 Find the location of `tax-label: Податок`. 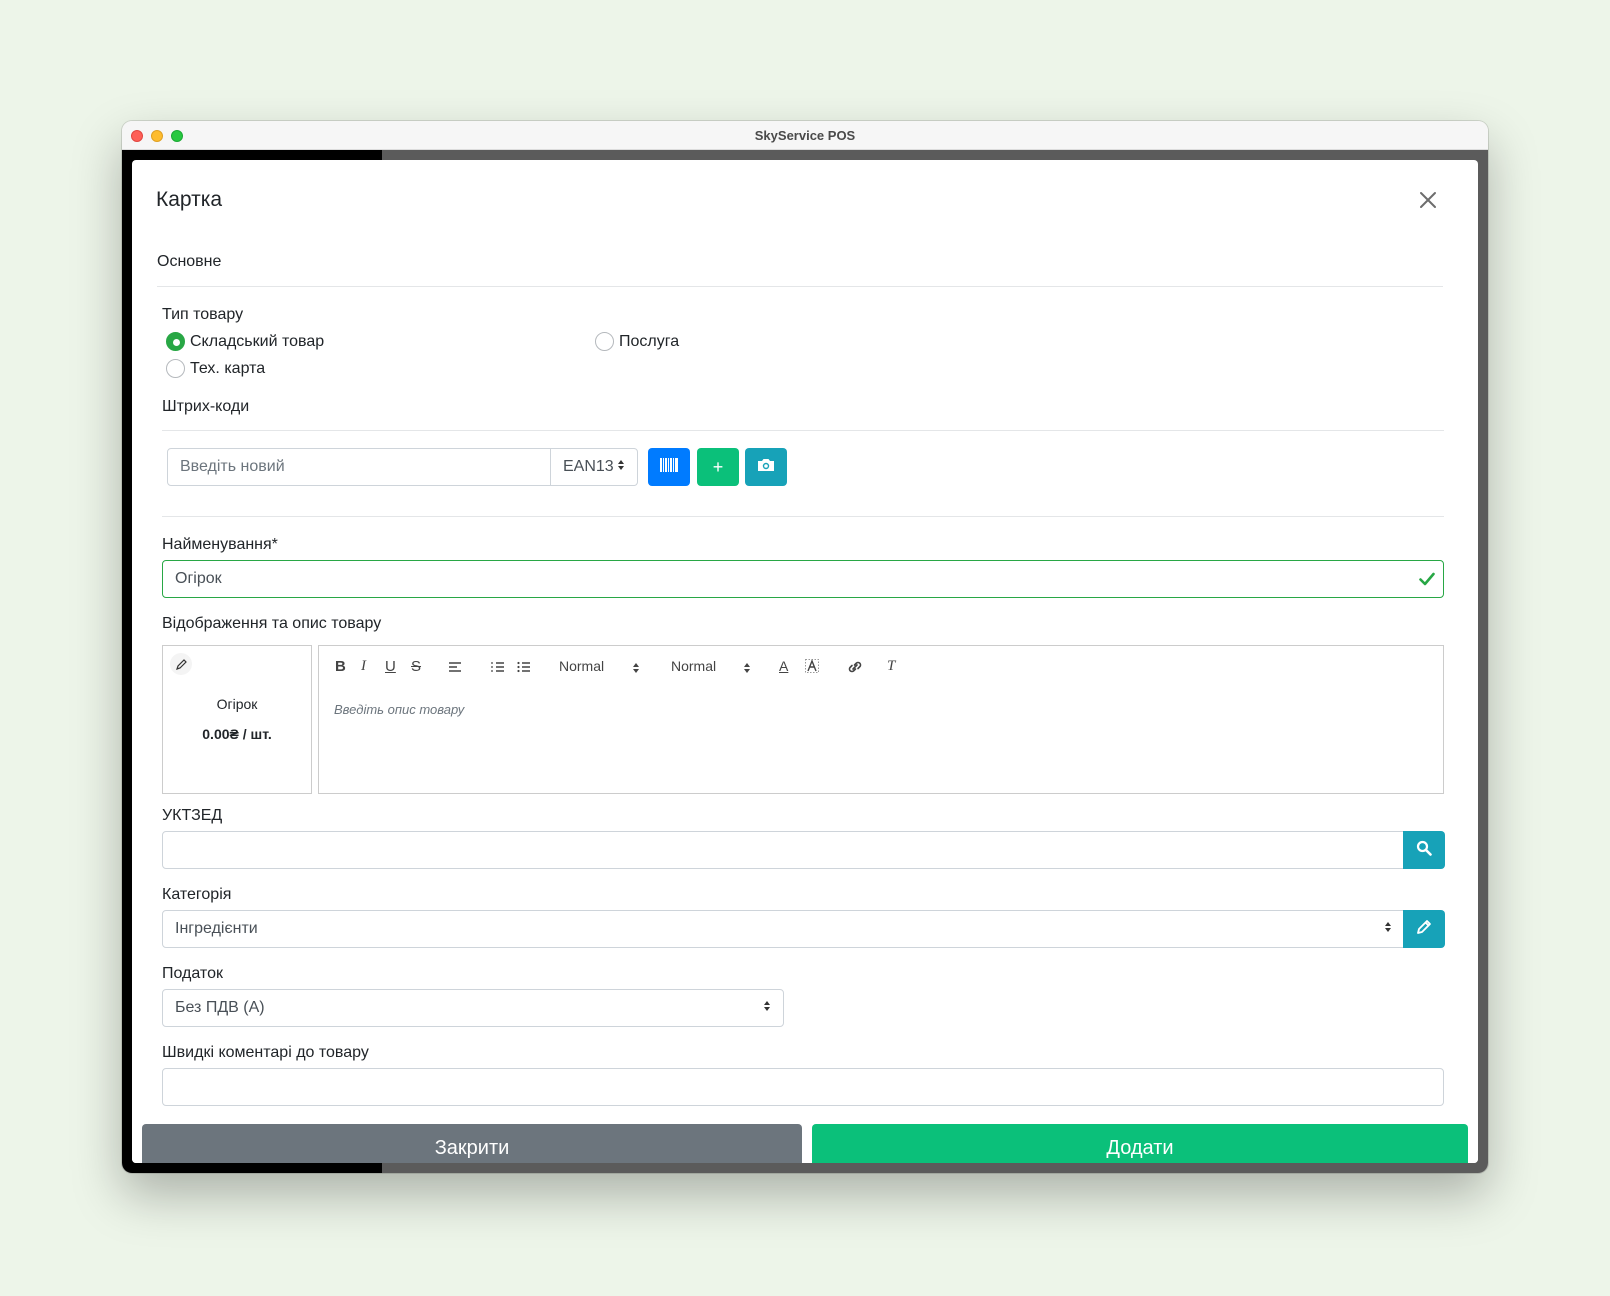

tax-label: Податок is located at coordinates (192, 973).